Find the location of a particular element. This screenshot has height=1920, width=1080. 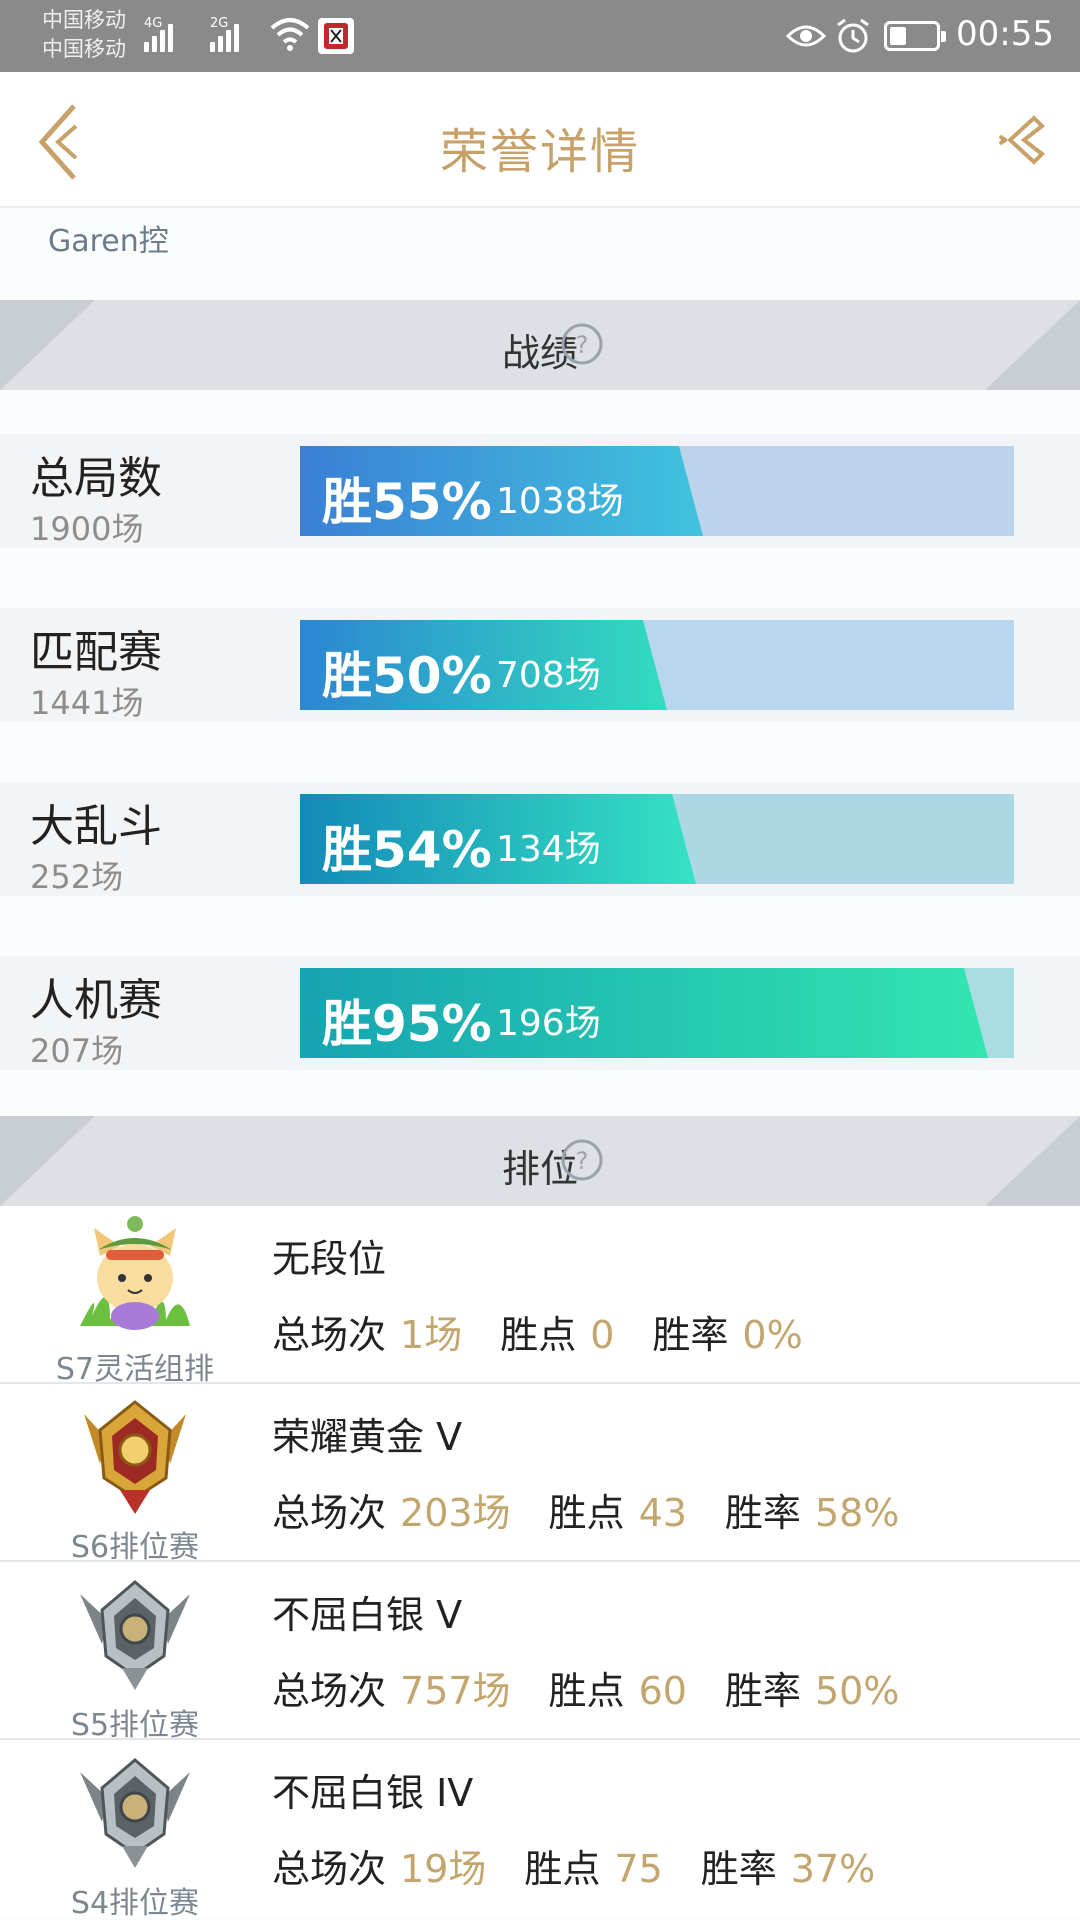

stat-row-aram: 大乱斗 252场 胜54% 134场 is located at coordinates (540, 839).